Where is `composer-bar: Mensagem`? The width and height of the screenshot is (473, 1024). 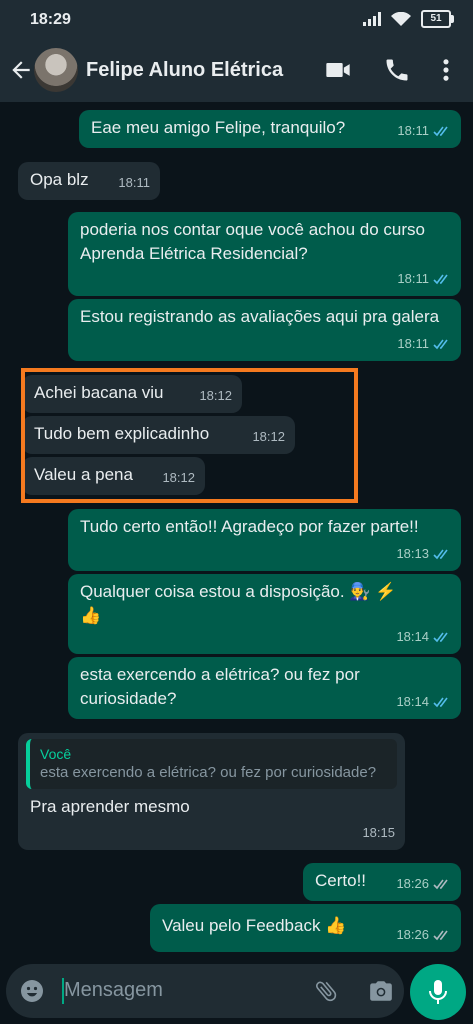 composer-bar: Mensagem is located at coordinates (236, 992).